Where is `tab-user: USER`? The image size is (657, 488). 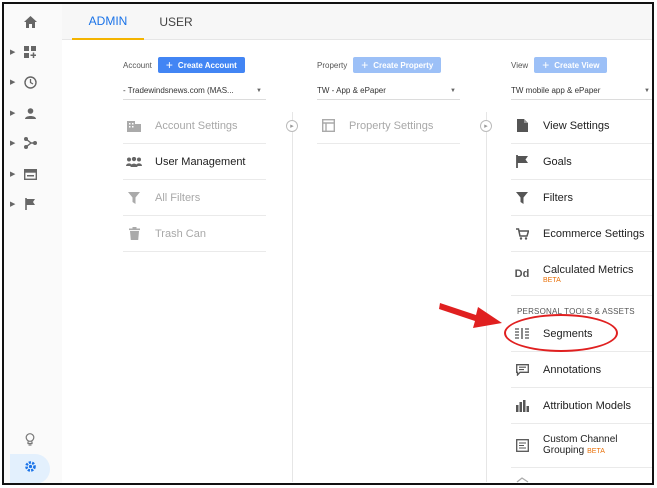 tab-user: USER is located at coordinates (176, 22).